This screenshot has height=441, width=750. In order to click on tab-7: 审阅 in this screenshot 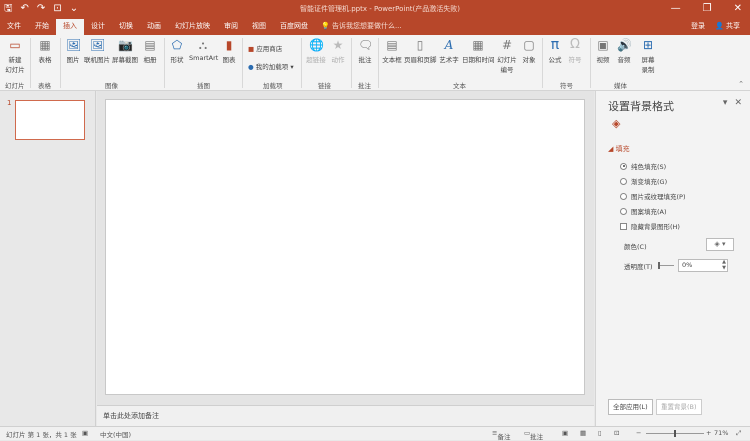, I will do `click(231, 26)`.